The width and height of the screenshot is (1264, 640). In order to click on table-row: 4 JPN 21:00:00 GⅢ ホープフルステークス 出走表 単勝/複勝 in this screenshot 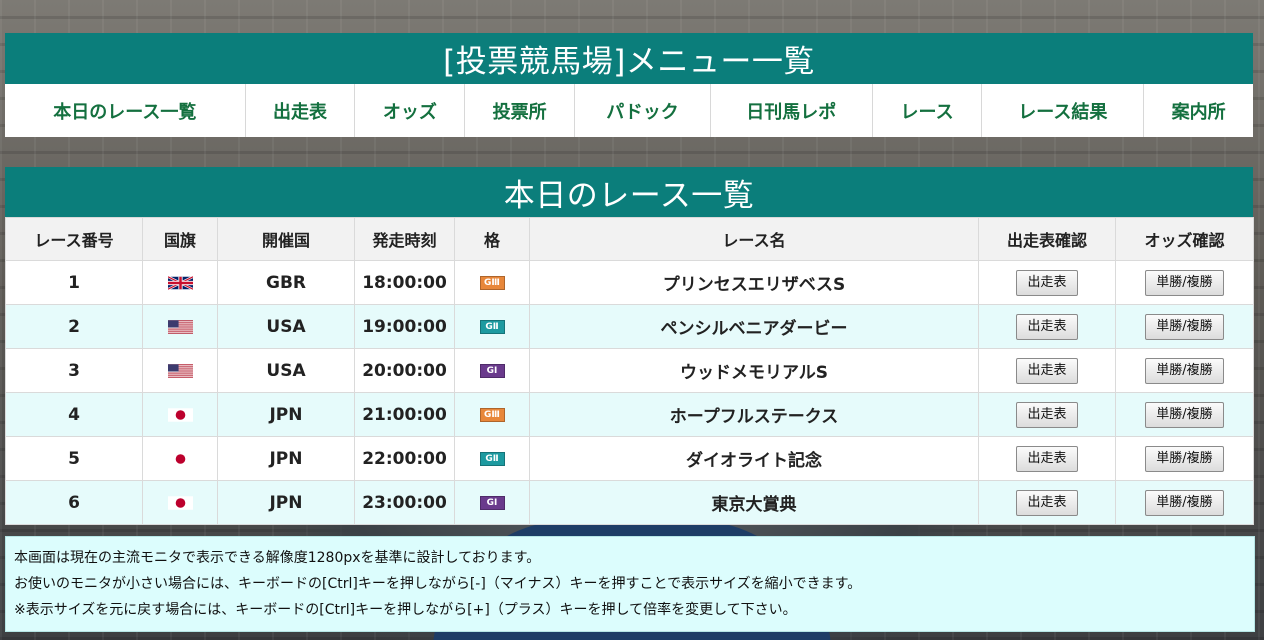, I will do `click(629, 414)`.